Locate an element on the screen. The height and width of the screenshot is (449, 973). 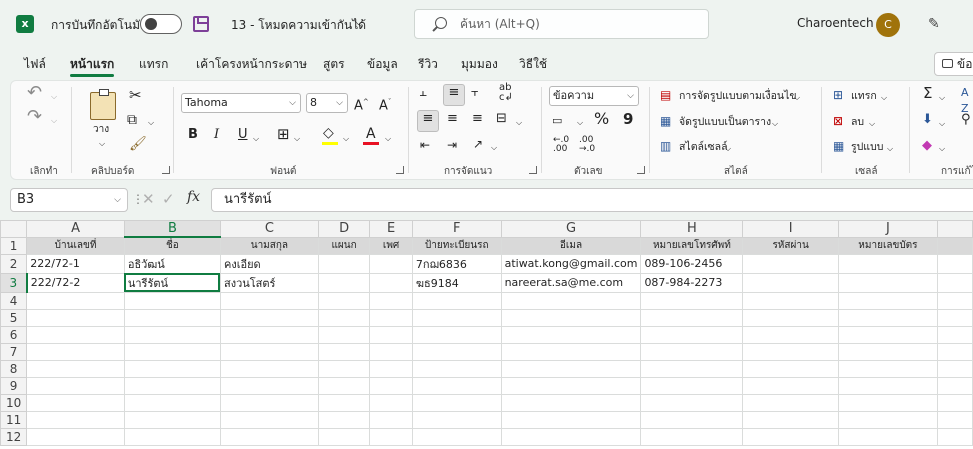
underline-chevron-icon: ⌵ is located at coordinates (256, 139).